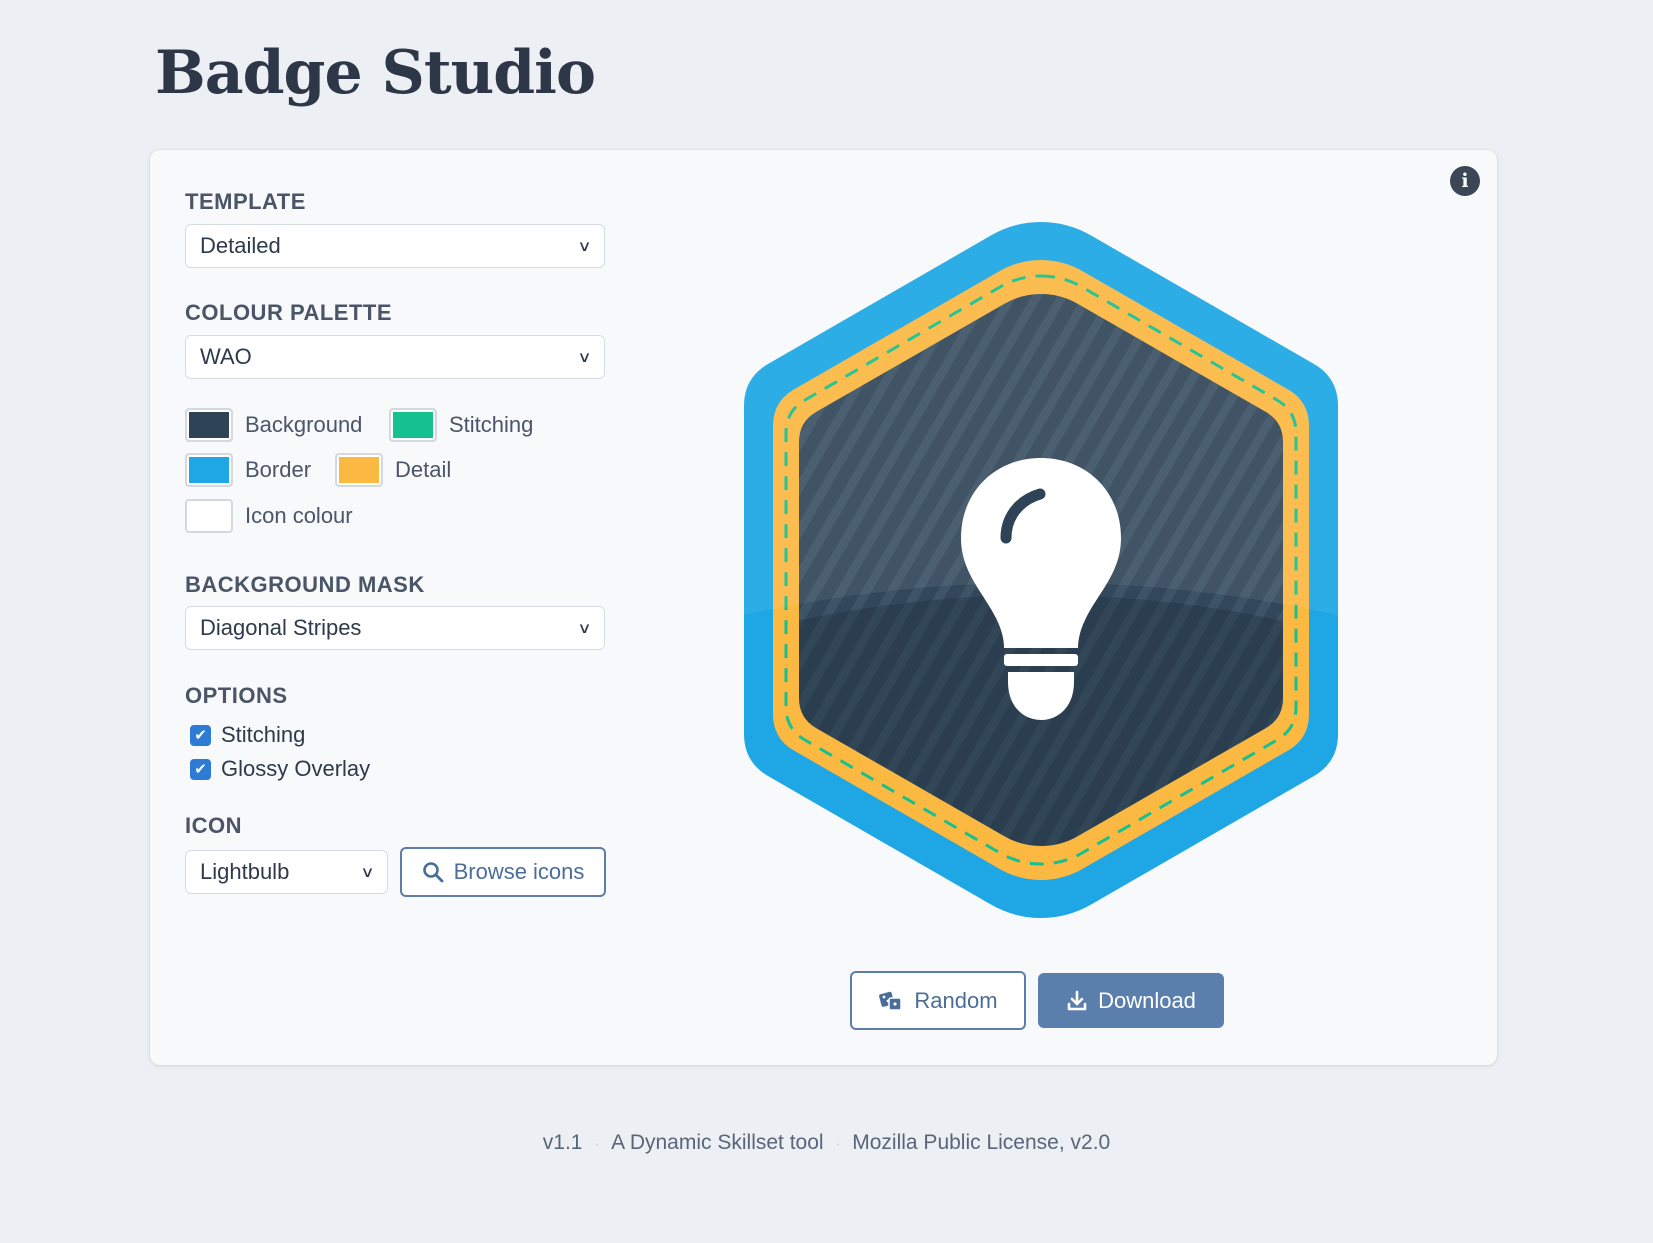 Image resolution: width=1653 pixels, height=1243 pixels. What do you see at coordinates (956, 1000) in the screenshot?
I see `random-label: Random` at bounding box center [956, 1000].